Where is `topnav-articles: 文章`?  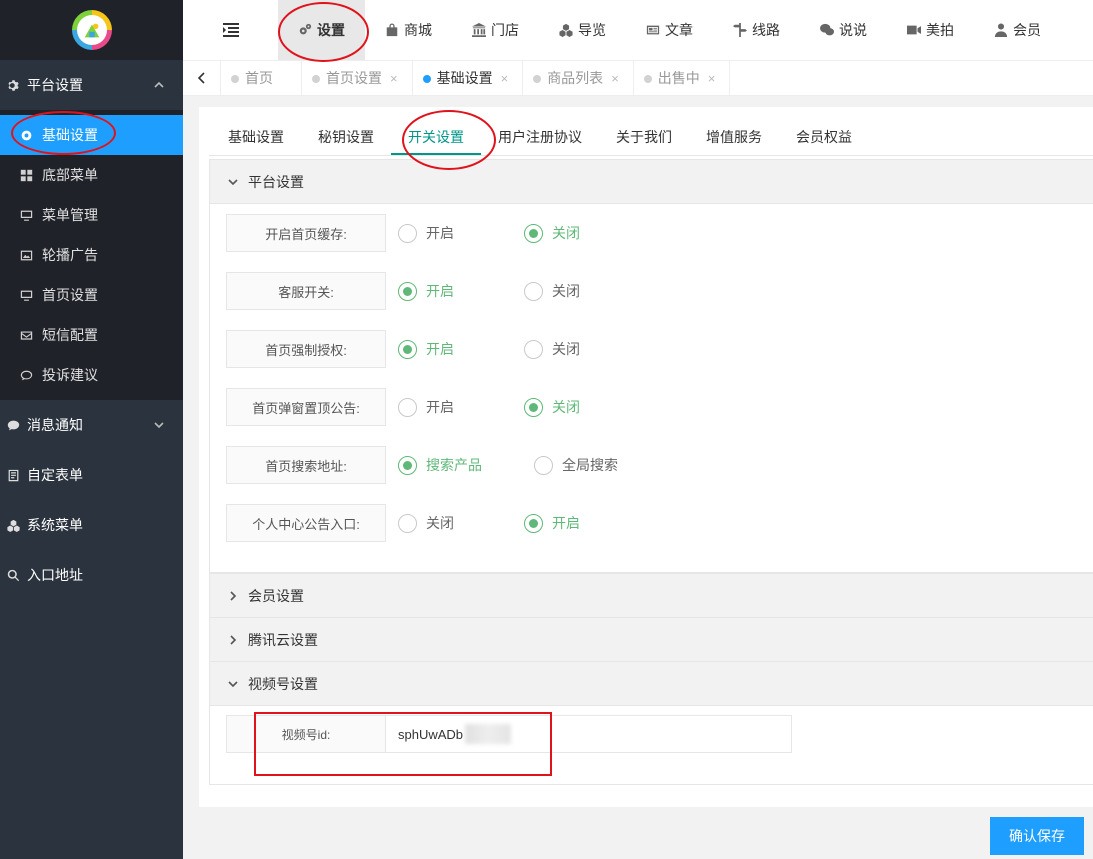 topnav-articles: 文章 is located at coordinates (669, 30).